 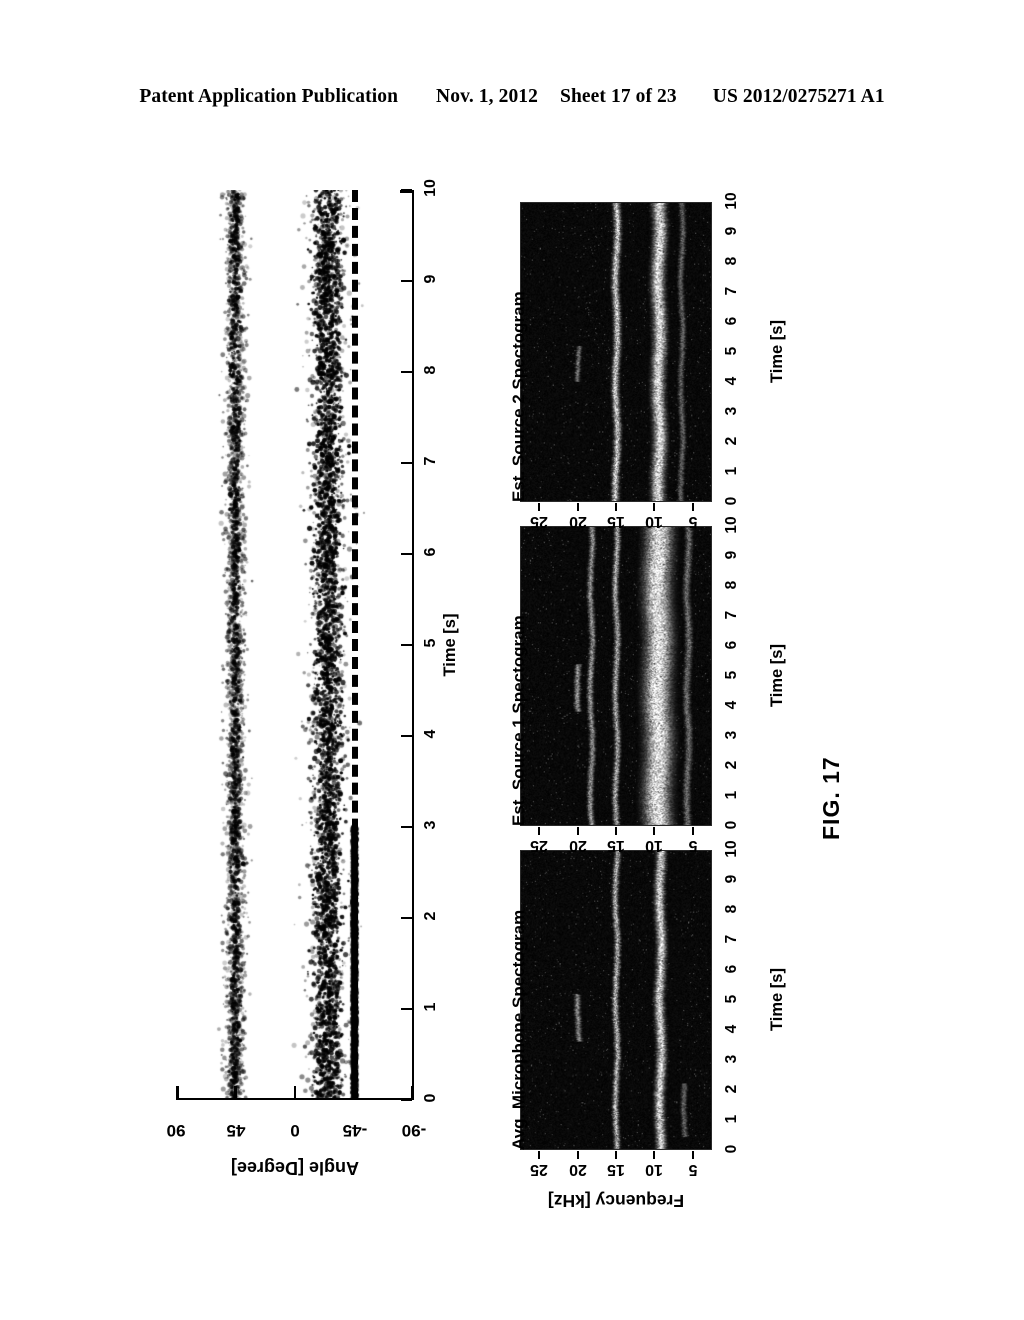 What do you see at coordinates (430, 370) in the screenshot?
I see `angle-time-tick-label: 8` at bounding box center [430, 370].